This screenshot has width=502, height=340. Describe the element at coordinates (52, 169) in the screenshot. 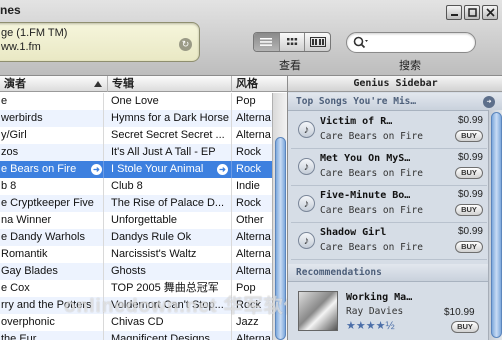

I see `artist-cell: e Bears on Fire` at that location.